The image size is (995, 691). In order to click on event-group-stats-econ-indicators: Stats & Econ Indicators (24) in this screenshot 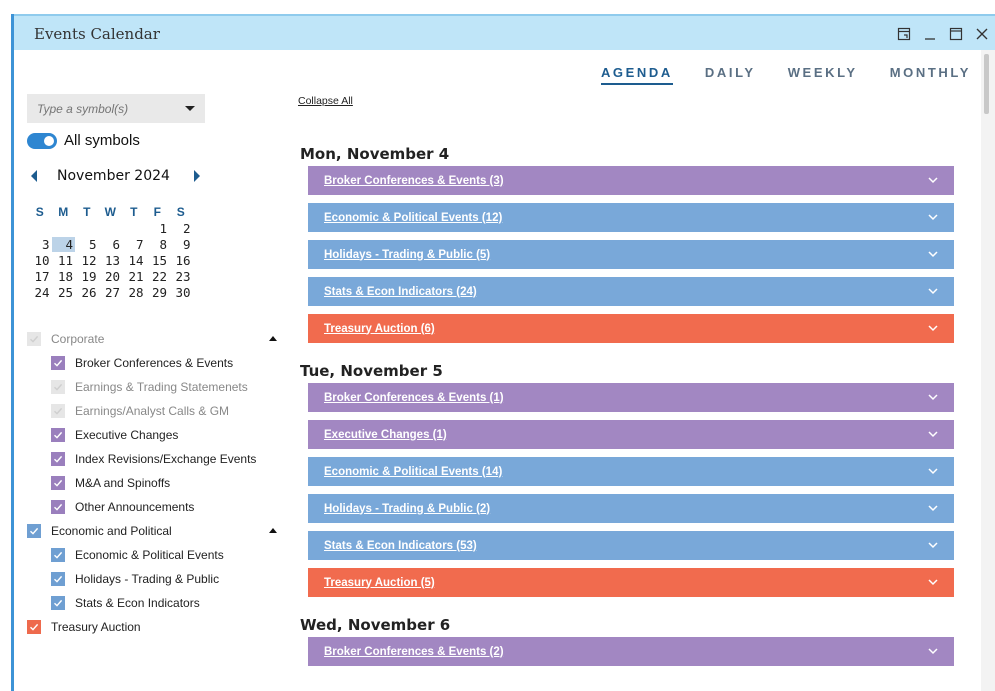, I will do `click(631, 291)`.